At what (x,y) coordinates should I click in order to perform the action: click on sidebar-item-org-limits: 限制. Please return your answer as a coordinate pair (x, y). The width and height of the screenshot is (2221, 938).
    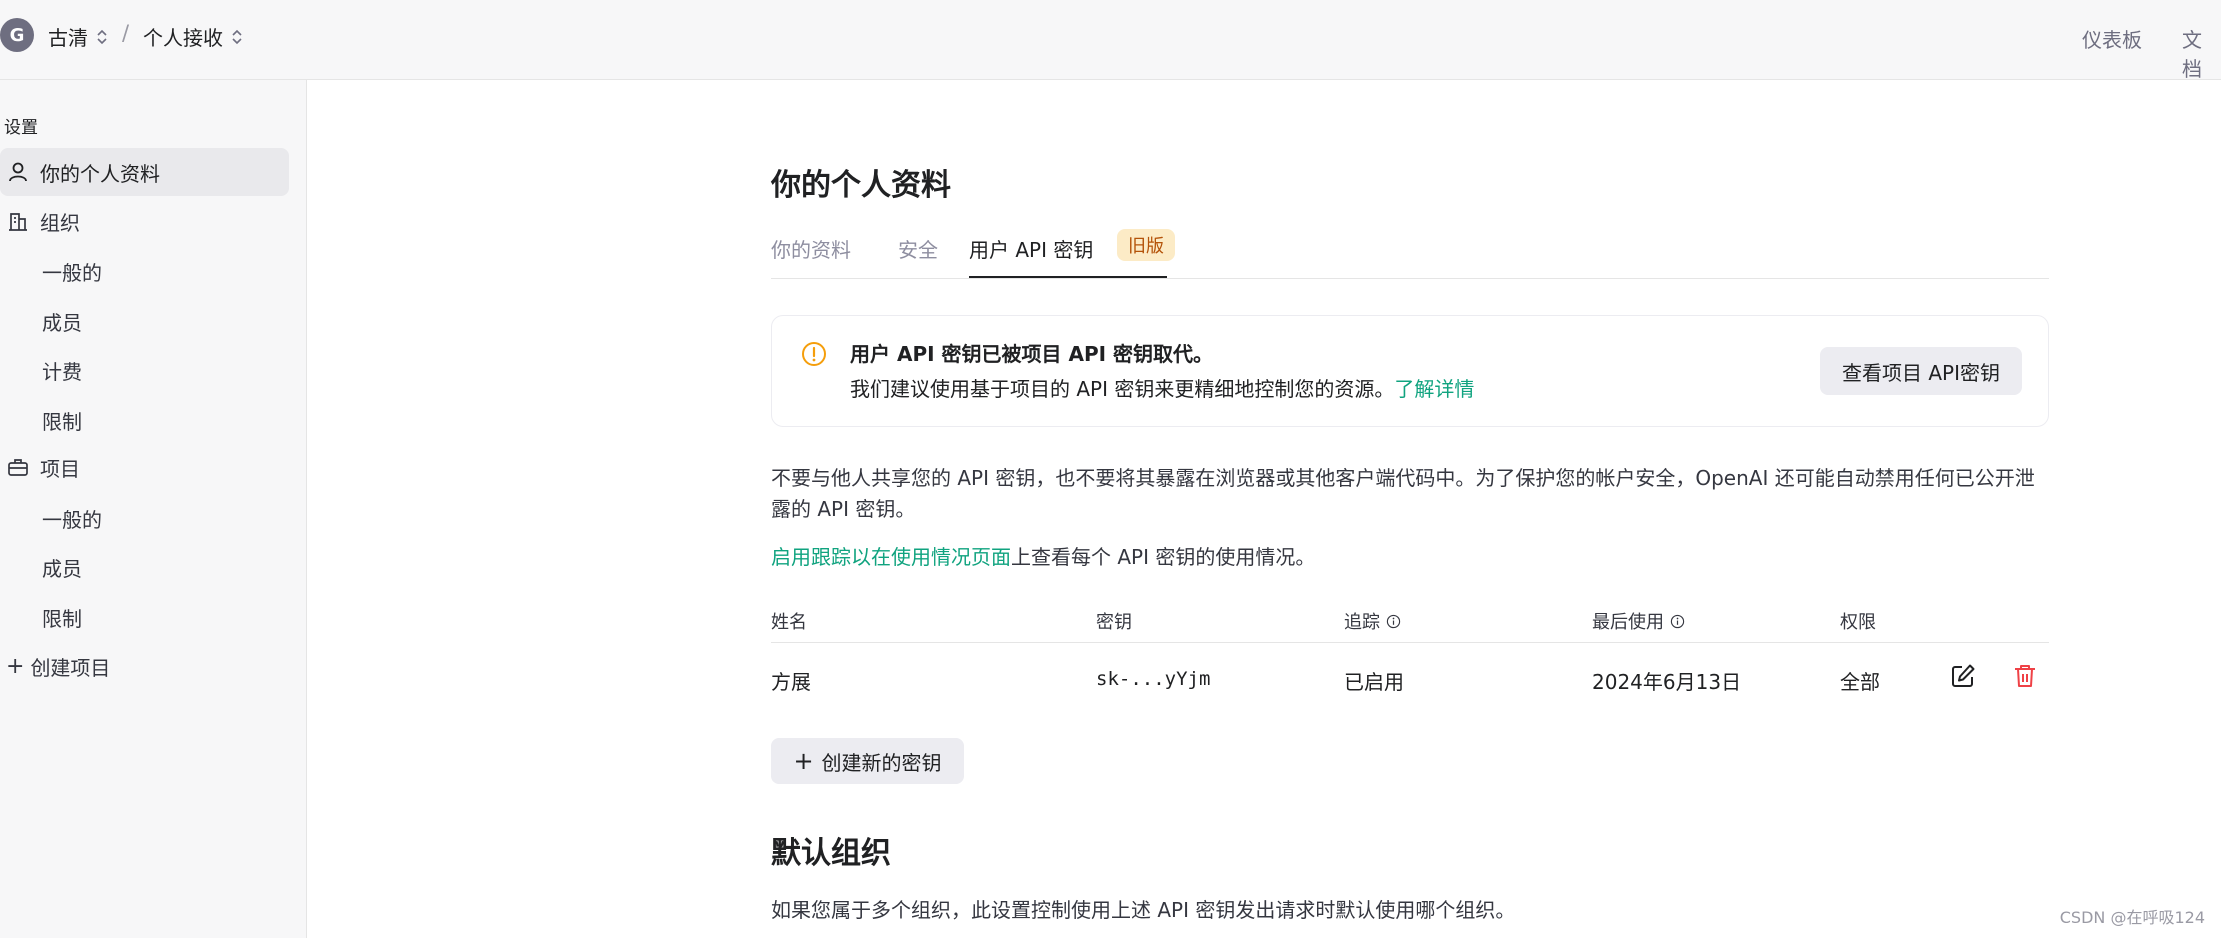
    Looking at the image, I should click on (62, 420).